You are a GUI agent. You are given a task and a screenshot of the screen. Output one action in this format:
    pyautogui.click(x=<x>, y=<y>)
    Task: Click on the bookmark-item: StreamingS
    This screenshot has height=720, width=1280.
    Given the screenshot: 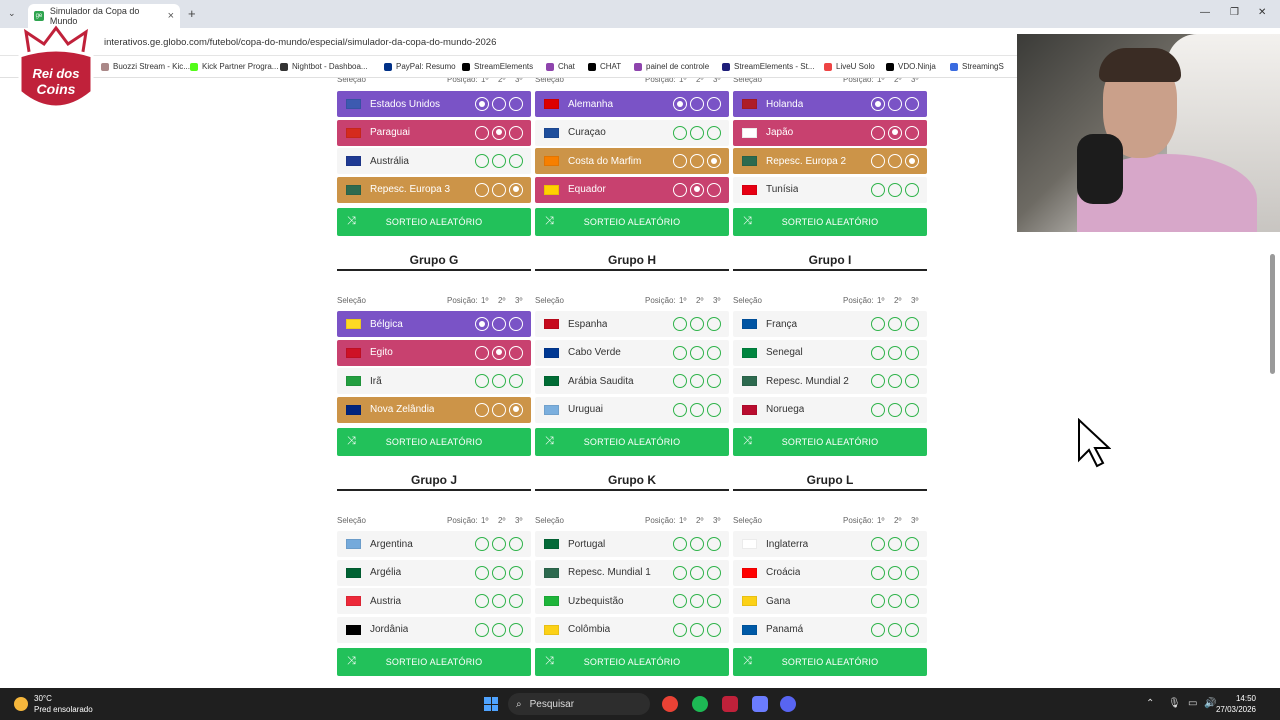 What is the action you would take?
    pyautogui.click(x=977, y=66)
    